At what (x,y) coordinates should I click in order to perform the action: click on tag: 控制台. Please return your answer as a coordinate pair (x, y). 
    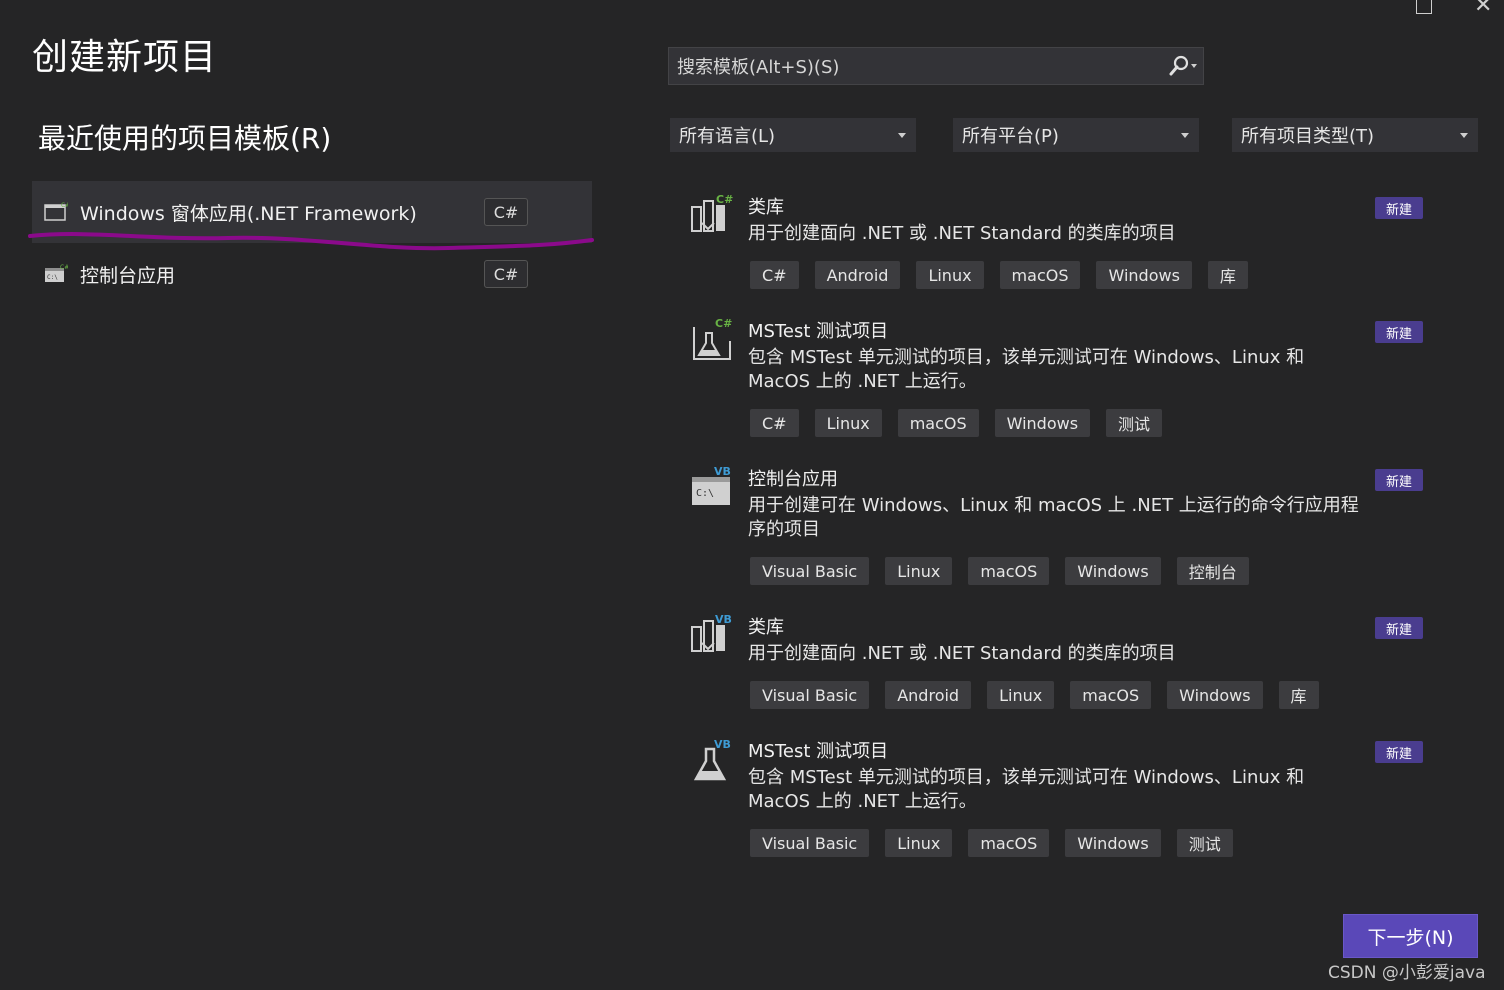
    Looking at the image, I should click on (1212, 571).